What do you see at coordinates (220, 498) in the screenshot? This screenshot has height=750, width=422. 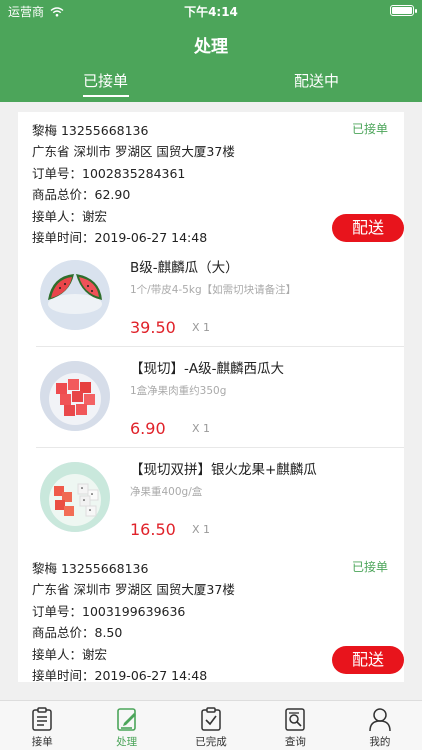 I see `product-item: 【现切双拼】银火龙果+麒麟瓜 净果重400g/盒 16.50 X 1` at bounding box center [220, 498].